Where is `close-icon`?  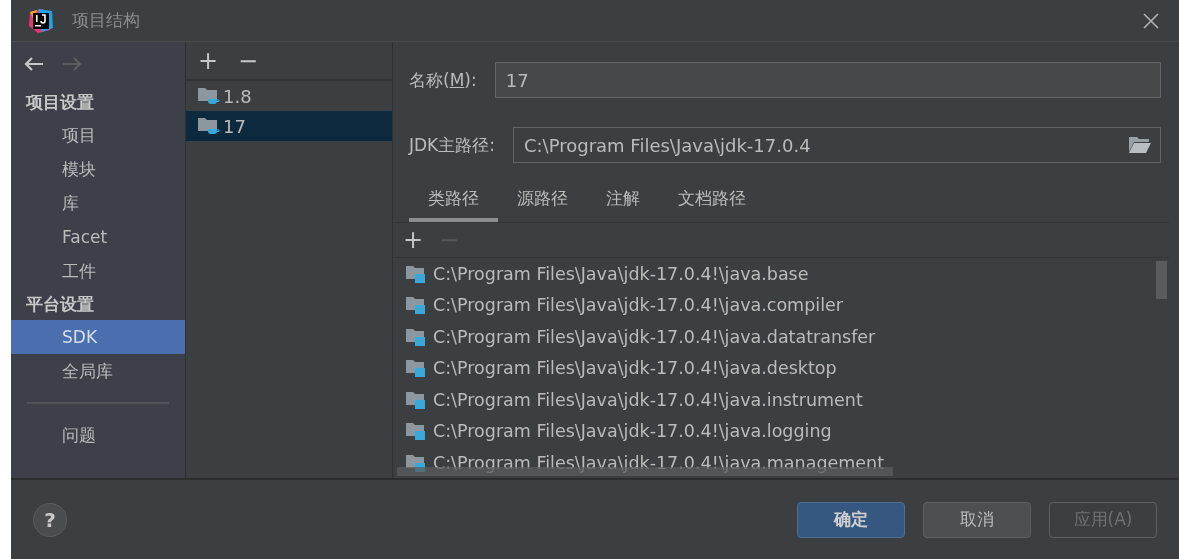
close-icon is located at coordinates (1151, 20).